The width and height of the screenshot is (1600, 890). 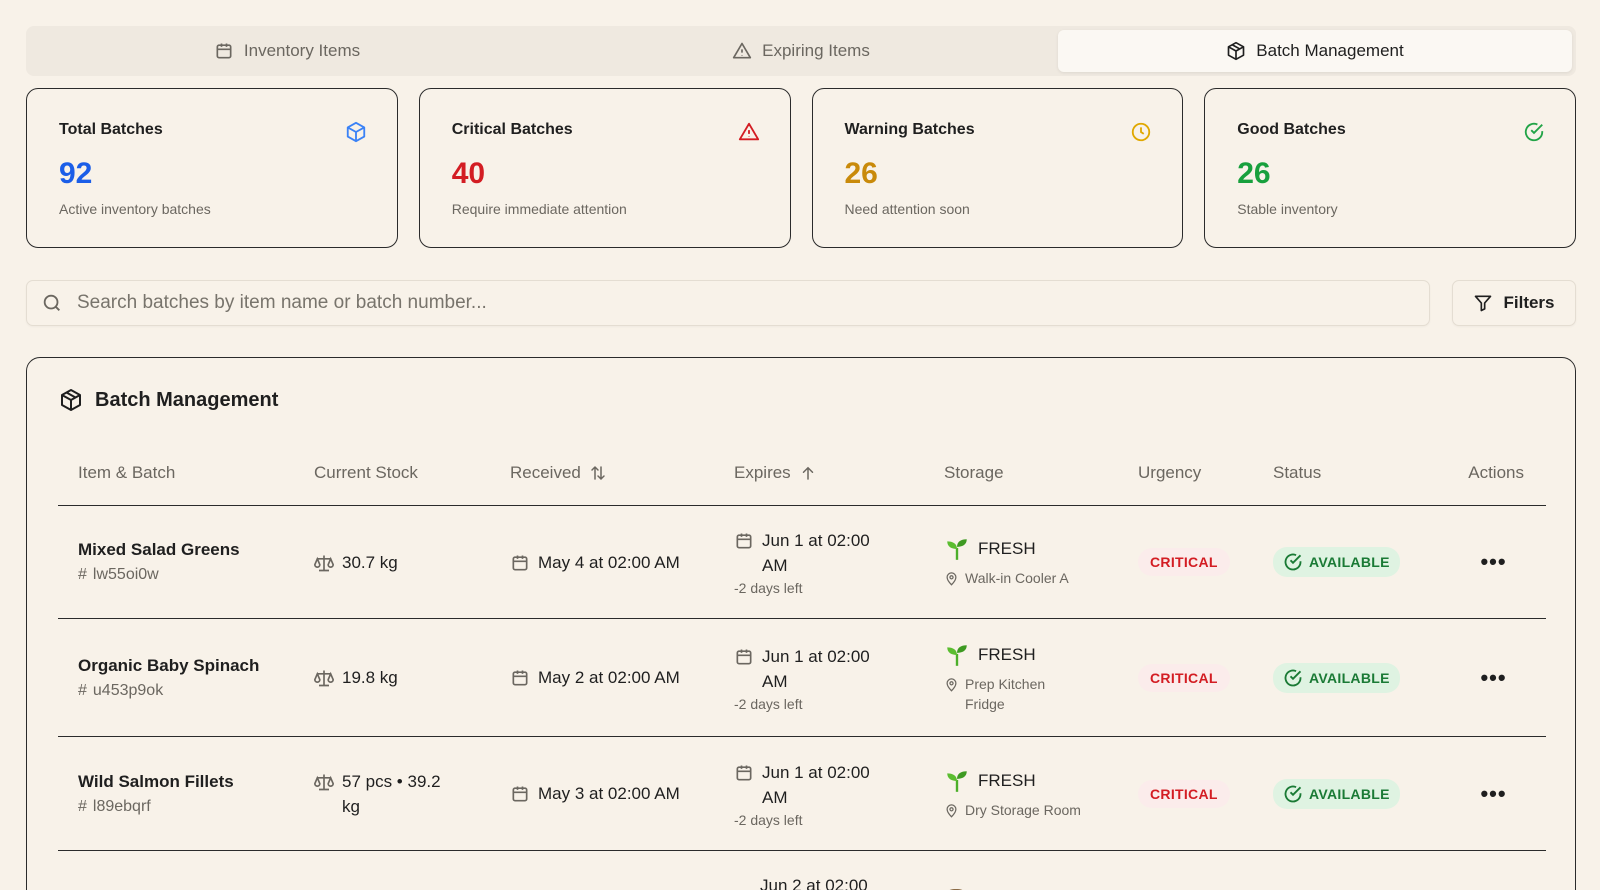 What do you see at coordinates (1041, 562) in the screenshot?
I see `storage-cell: FRESH Walk-in Cooler A` at bounding box center [1041, 562].